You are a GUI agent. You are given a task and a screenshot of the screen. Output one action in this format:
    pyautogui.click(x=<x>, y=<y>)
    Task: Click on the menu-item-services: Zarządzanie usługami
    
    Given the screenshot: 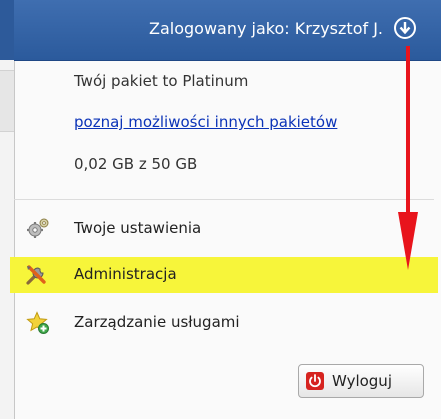 What is the action you would take?
    pyautogui.click(x=224, y=323)
    